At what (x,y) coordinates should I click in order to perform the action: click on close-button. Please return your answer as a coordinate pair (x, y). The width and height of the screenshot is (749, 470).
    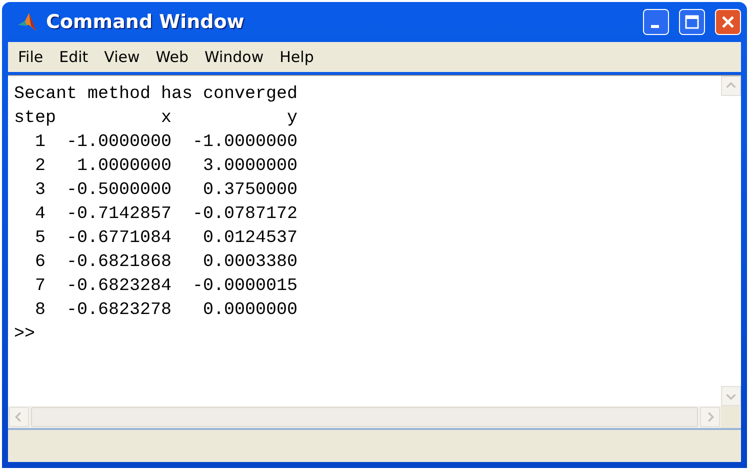
    Looking at the image, I should click on (728, 22).